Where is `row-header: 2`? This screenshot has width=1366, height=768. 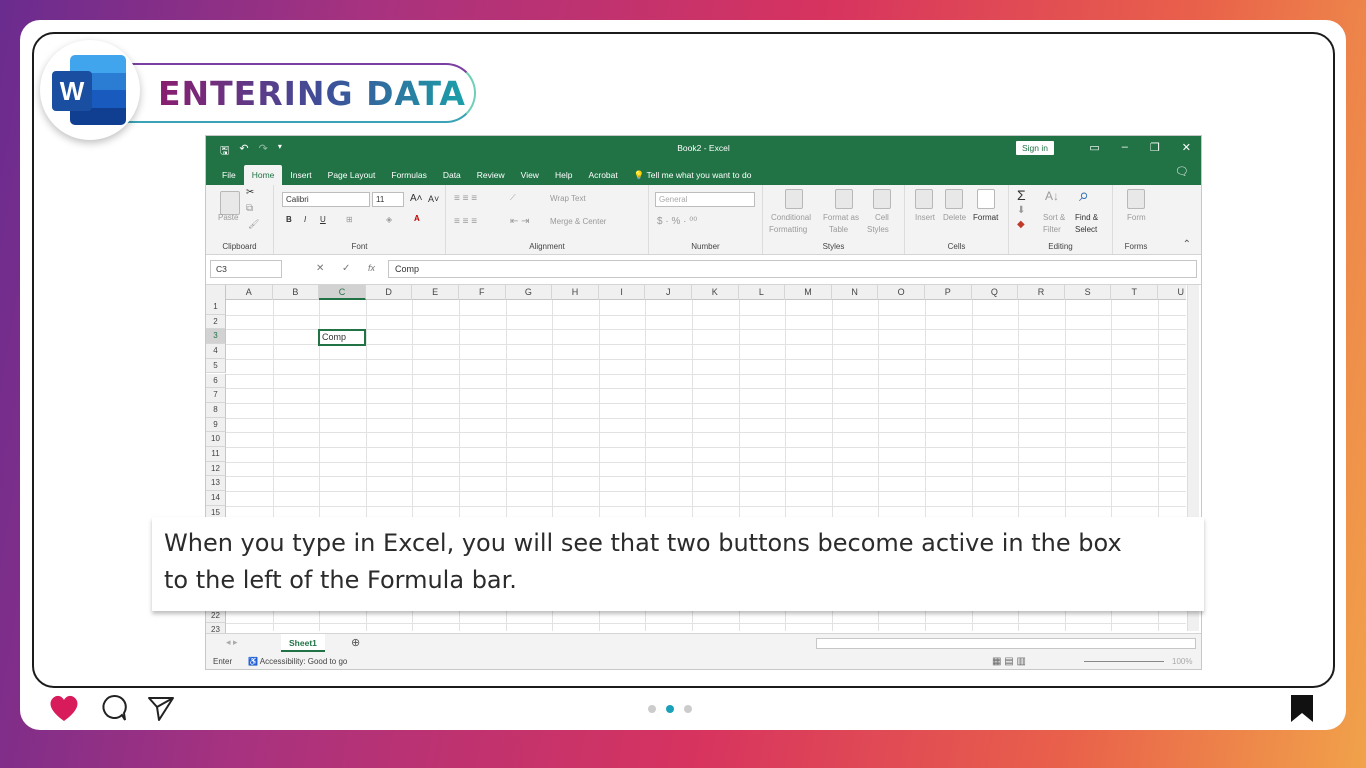 row-header: 2 is located at coordinates (216, 322).